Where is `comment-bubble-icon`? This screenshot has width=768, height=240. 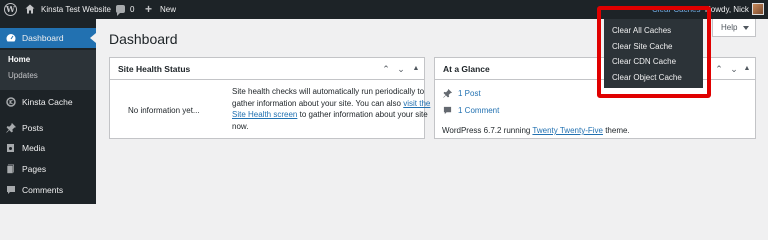
comment-bubble-icon is located at coordinates (120, 10).